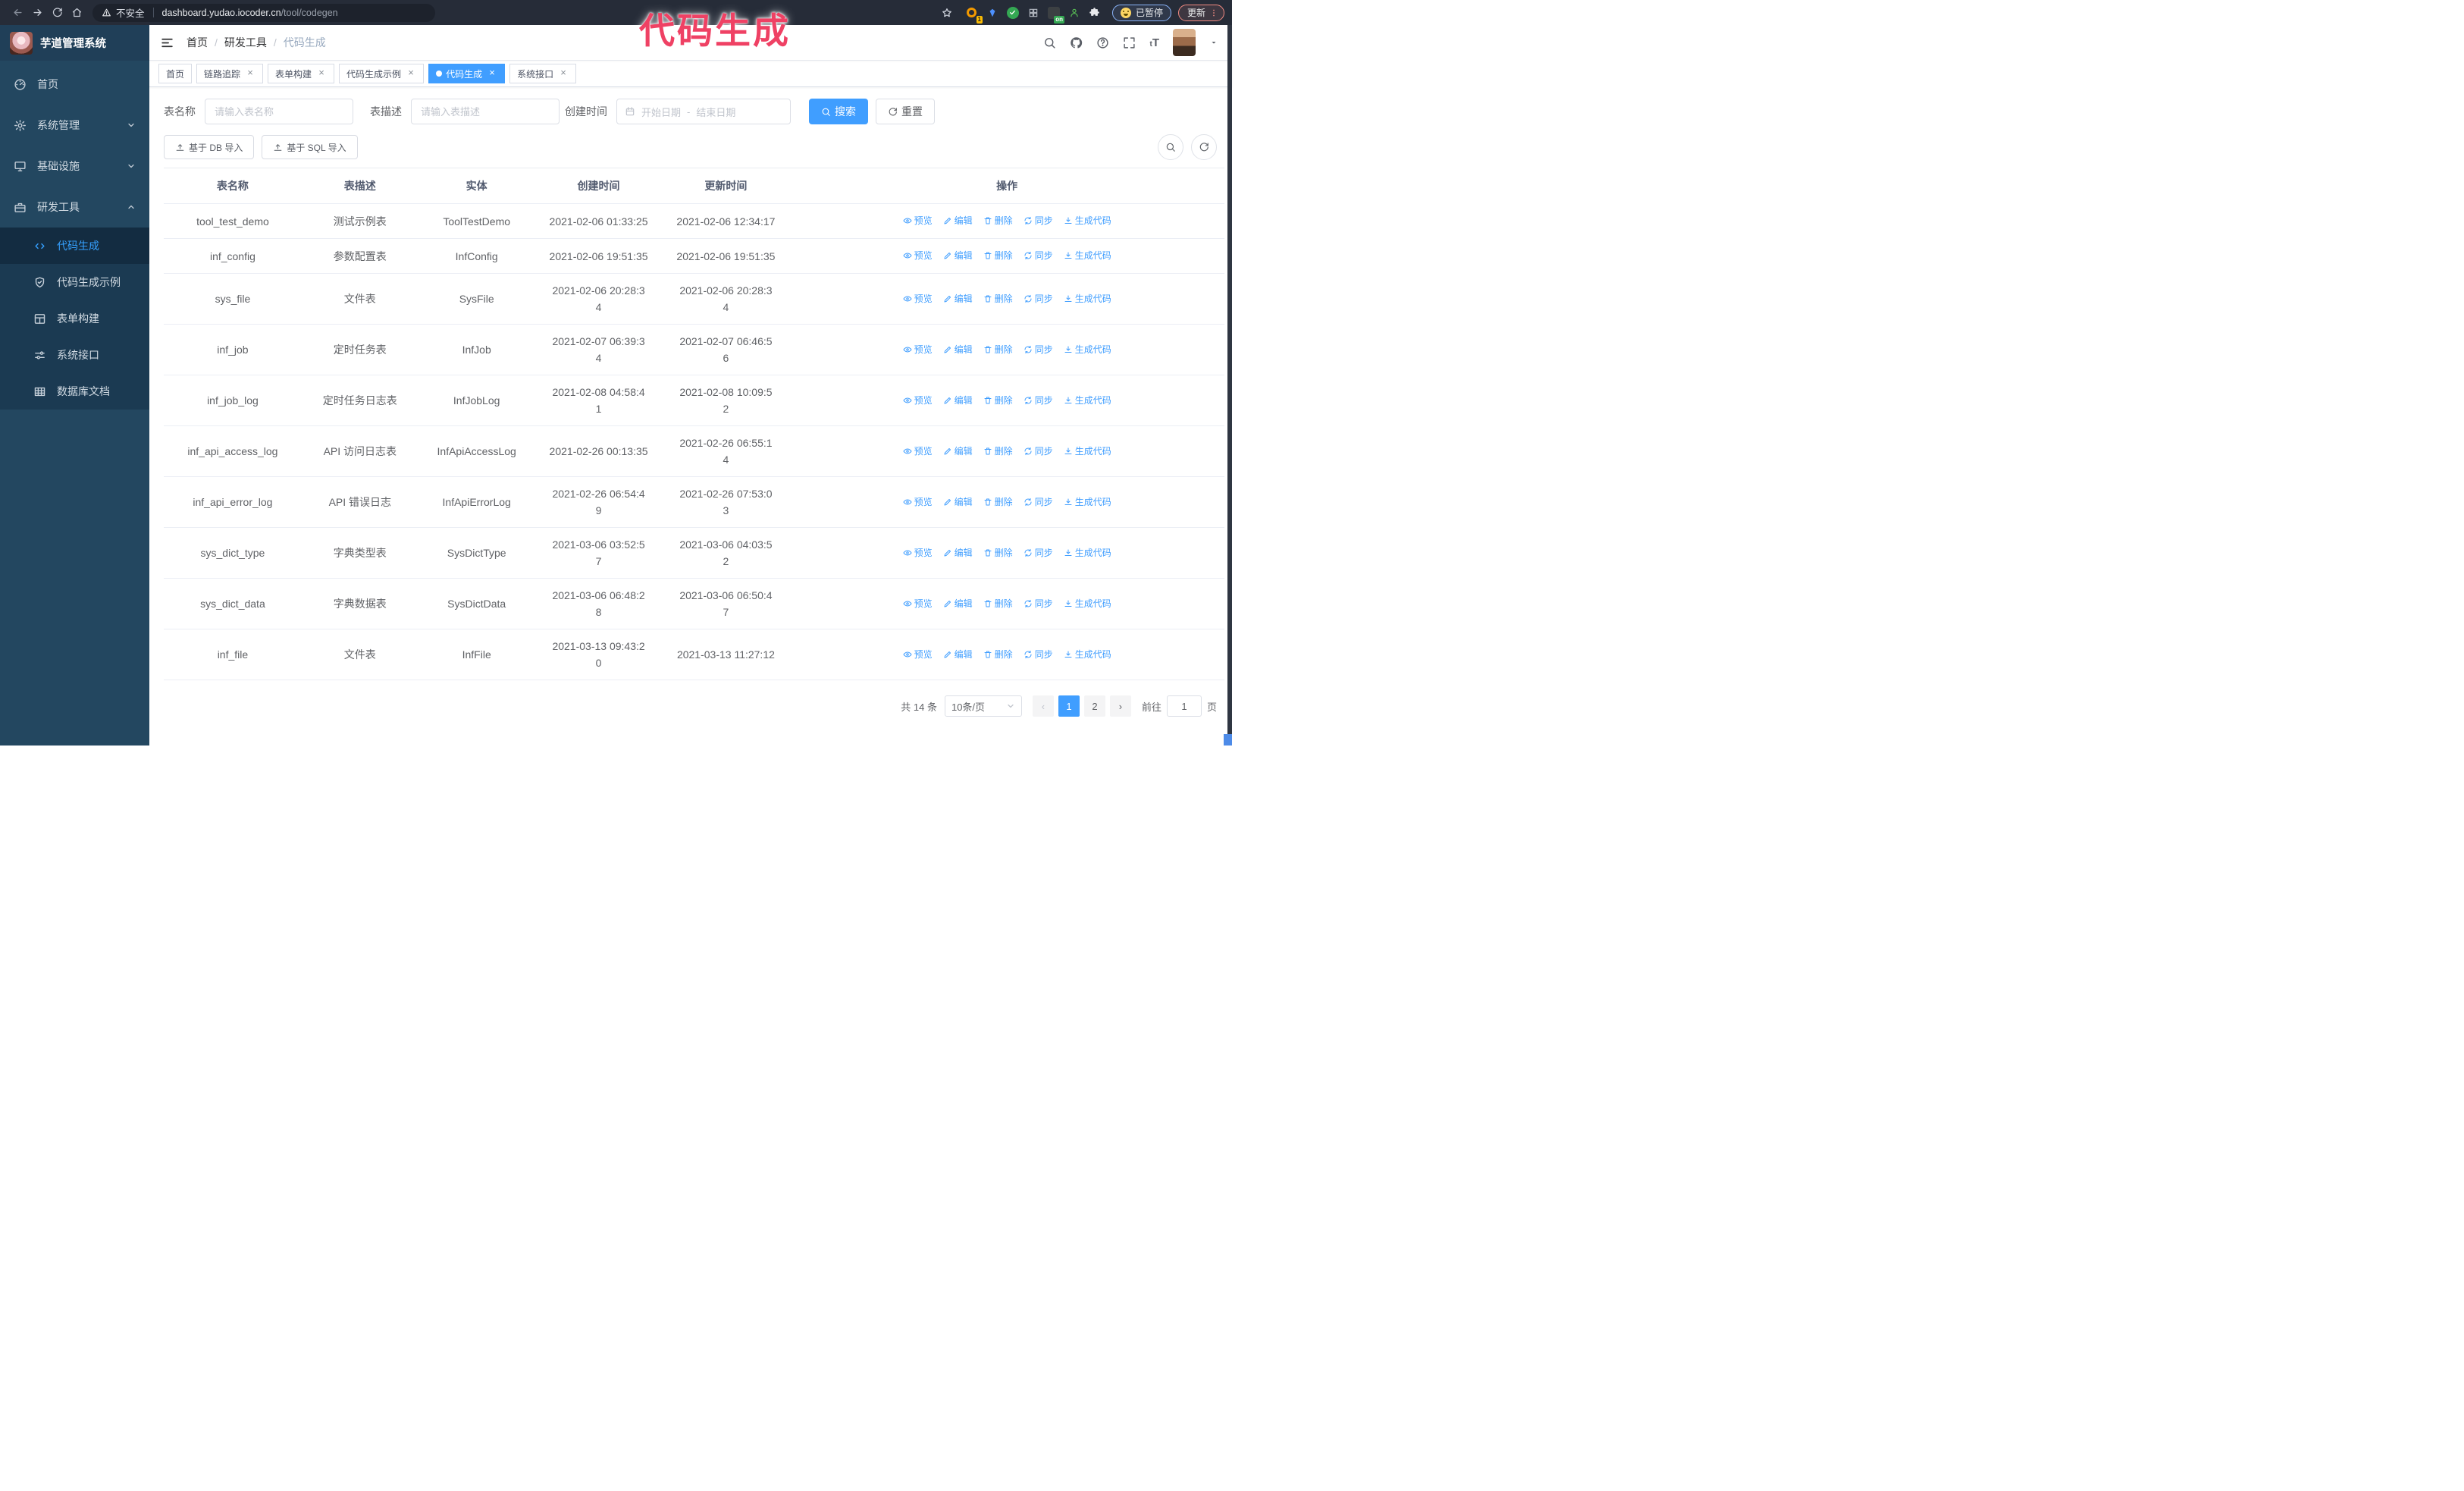 The height and width of the screenshot is (1491, 2464). Describe the element at coordinates (1129, 42) in the screenshot. I see `fullscreen-icon` at that location.